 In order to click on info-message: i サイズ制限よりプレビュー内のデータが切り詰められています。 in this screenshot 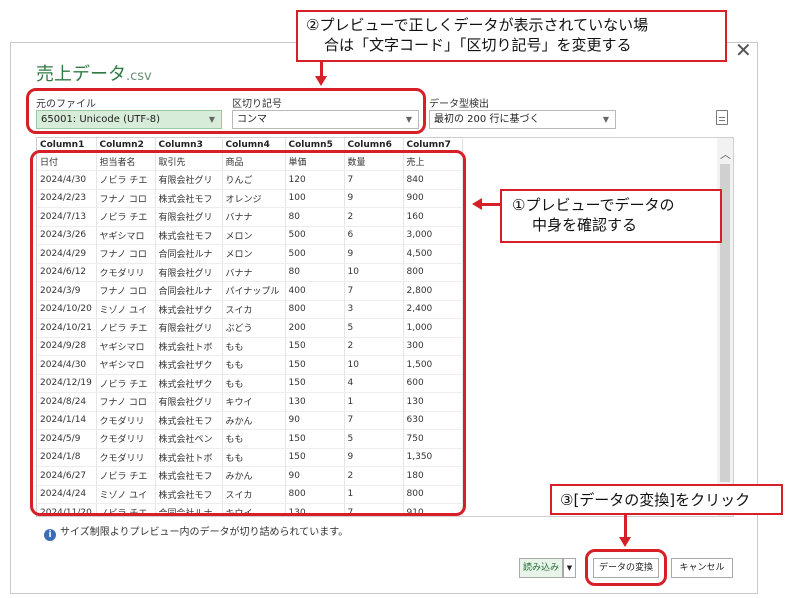, I will do `click(196, 532)`.